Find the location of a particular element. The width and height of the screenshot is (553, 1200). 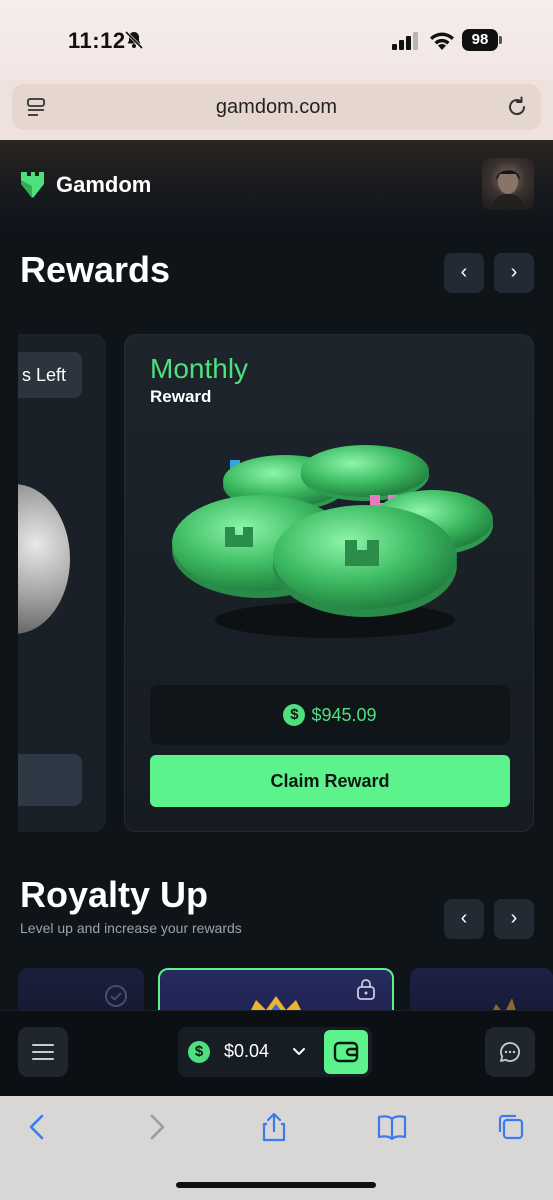

bottom-dock: $ $0.04 is located at coordinates (276, 1053).